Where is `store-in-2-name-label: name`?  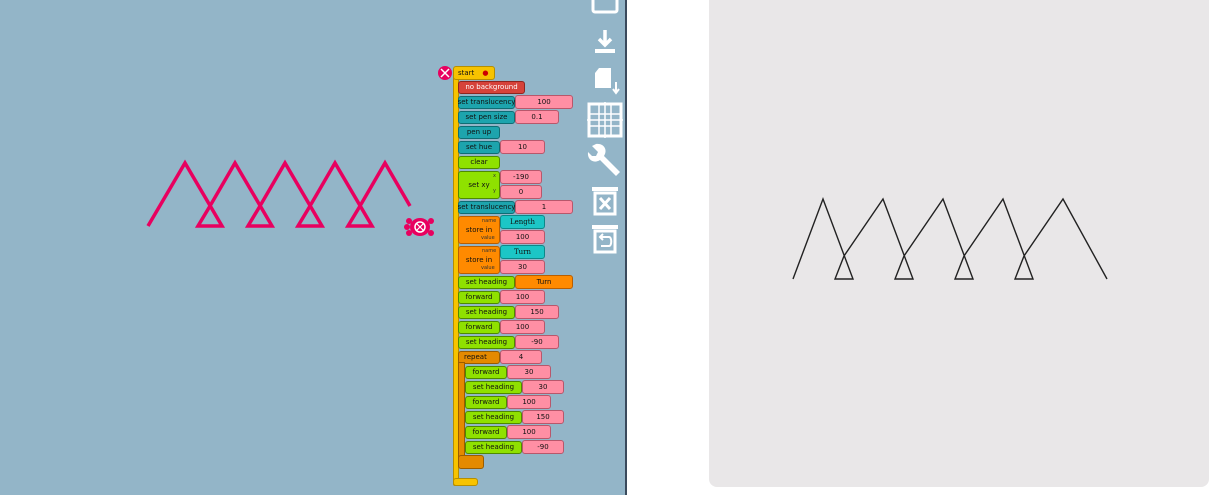
store-in-2-name-label: name is located at coordinates (489, 251).